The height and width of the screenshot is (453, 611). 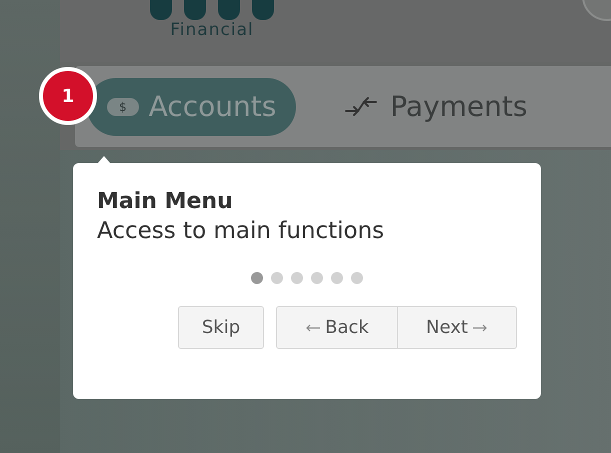 I want to click on left-arrow-icon, so click(x=313, y=328).